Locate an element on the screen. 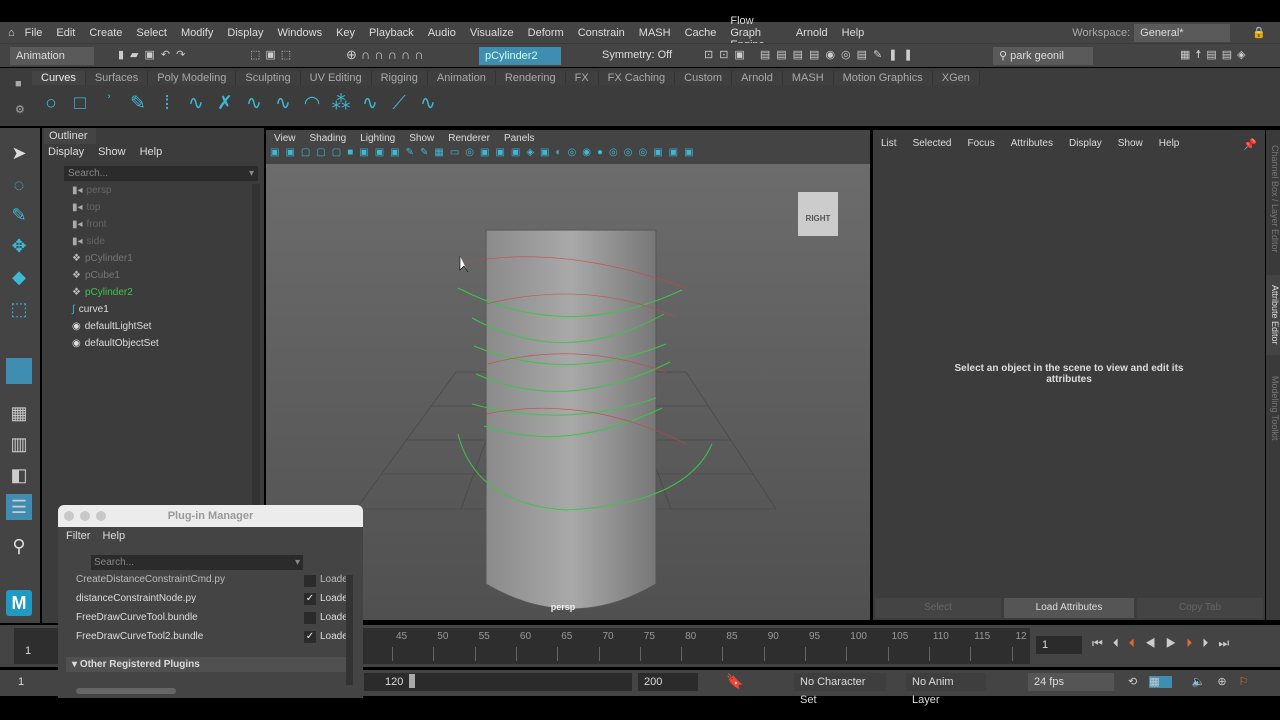 This screenshot has width=1280, height=720. rebuild-curve-icon: ⁂ is located at coordinates (341, 104).